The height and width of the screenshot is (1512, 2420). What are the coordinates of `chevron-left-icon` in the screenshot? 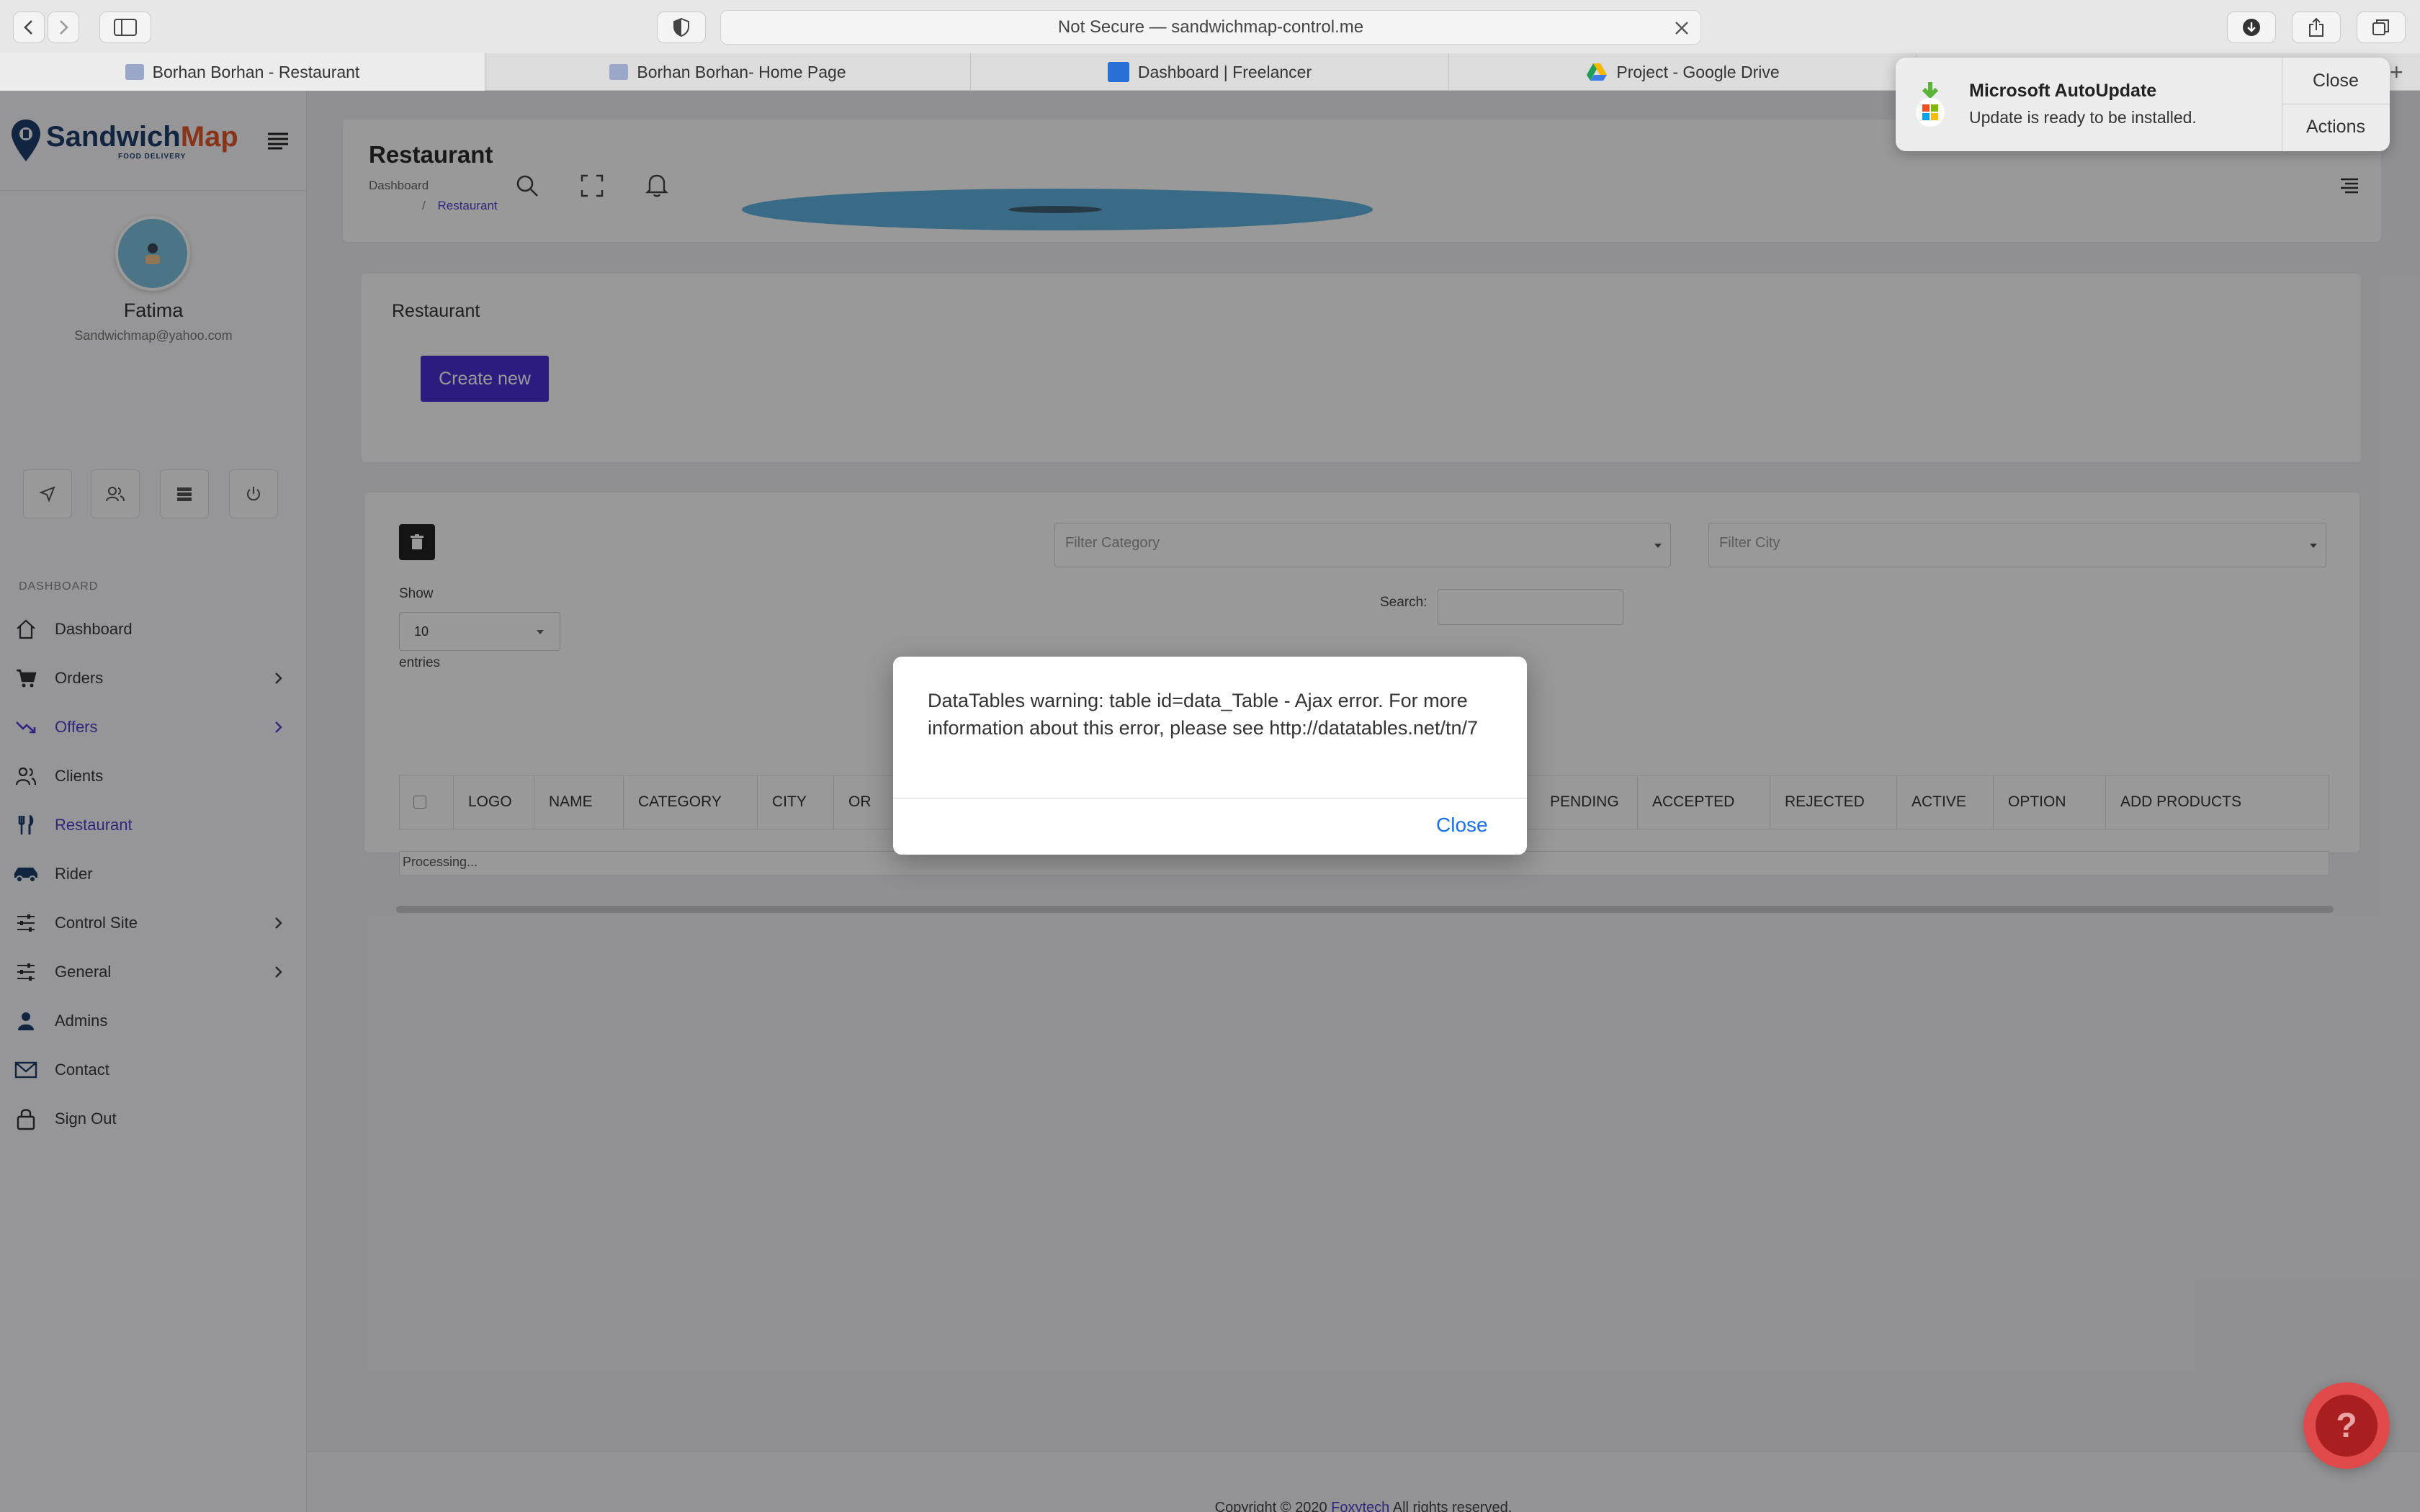 It's located at (28, 27).